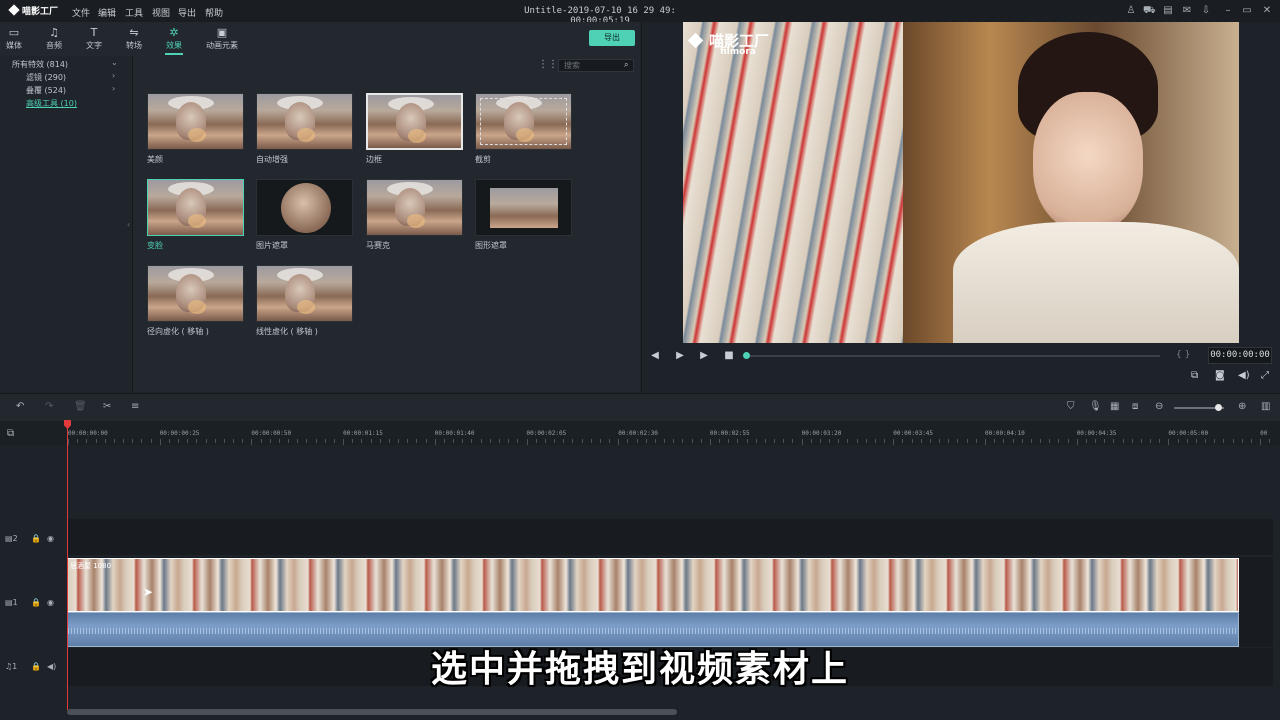 Image resolution: width=1280 pixels, height=720 pixels. I want to click on cart-icon: ⛟, so click(1149, 11).